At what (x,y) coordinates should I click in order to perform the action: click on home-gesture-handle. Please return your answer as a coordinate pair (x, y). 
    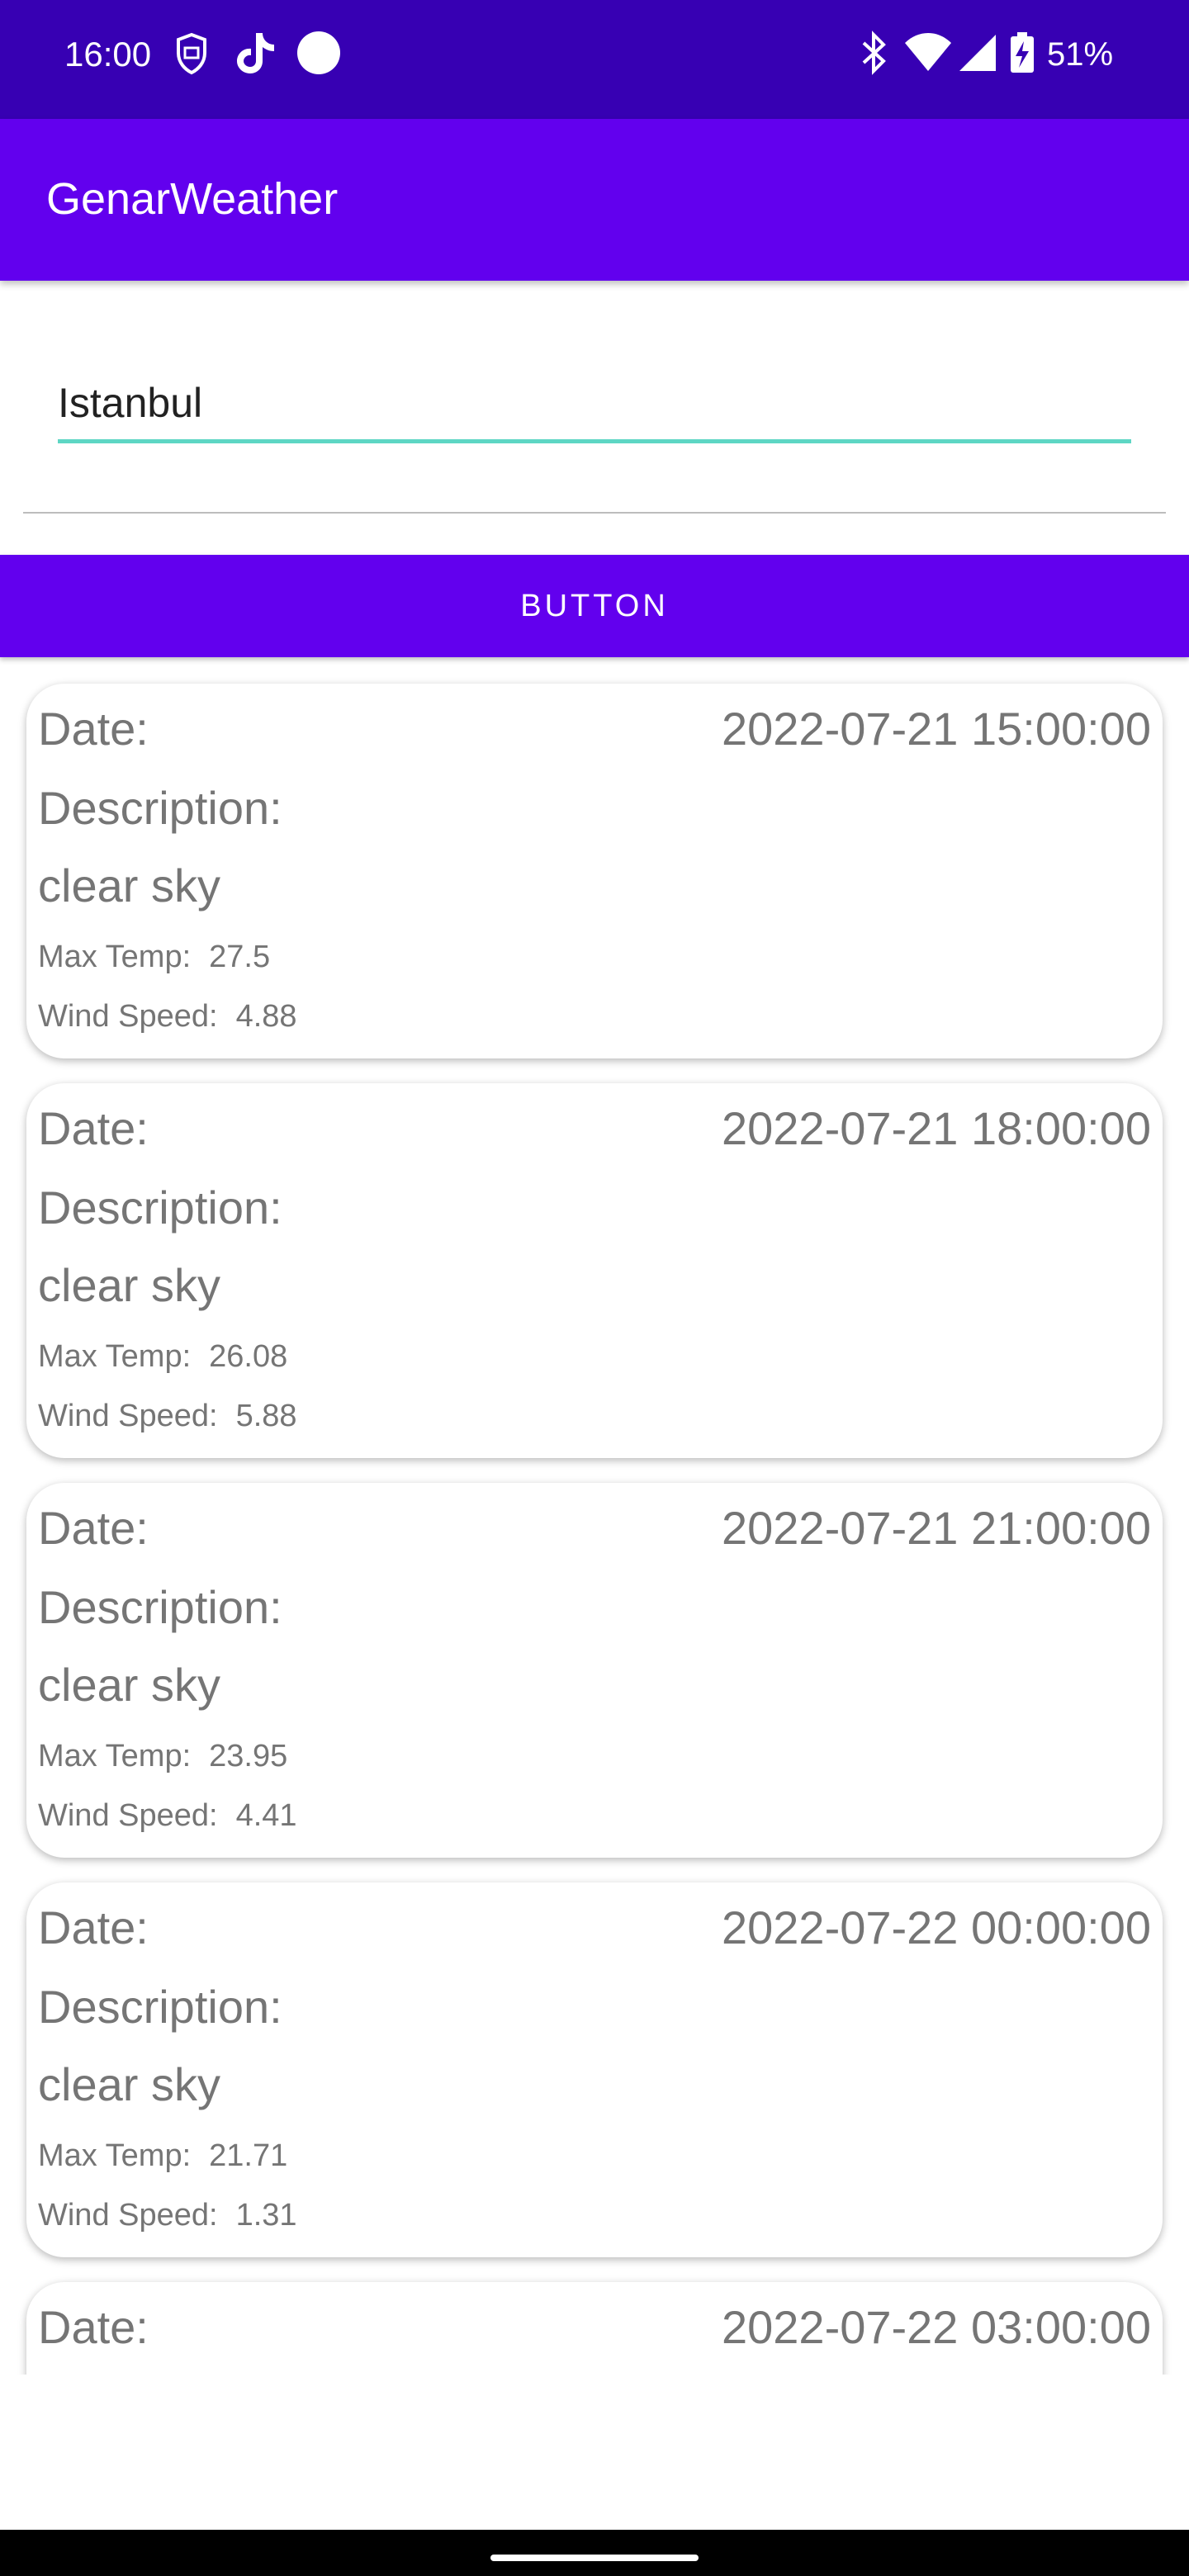
    Looking at the image, I should click on (594, 2558).